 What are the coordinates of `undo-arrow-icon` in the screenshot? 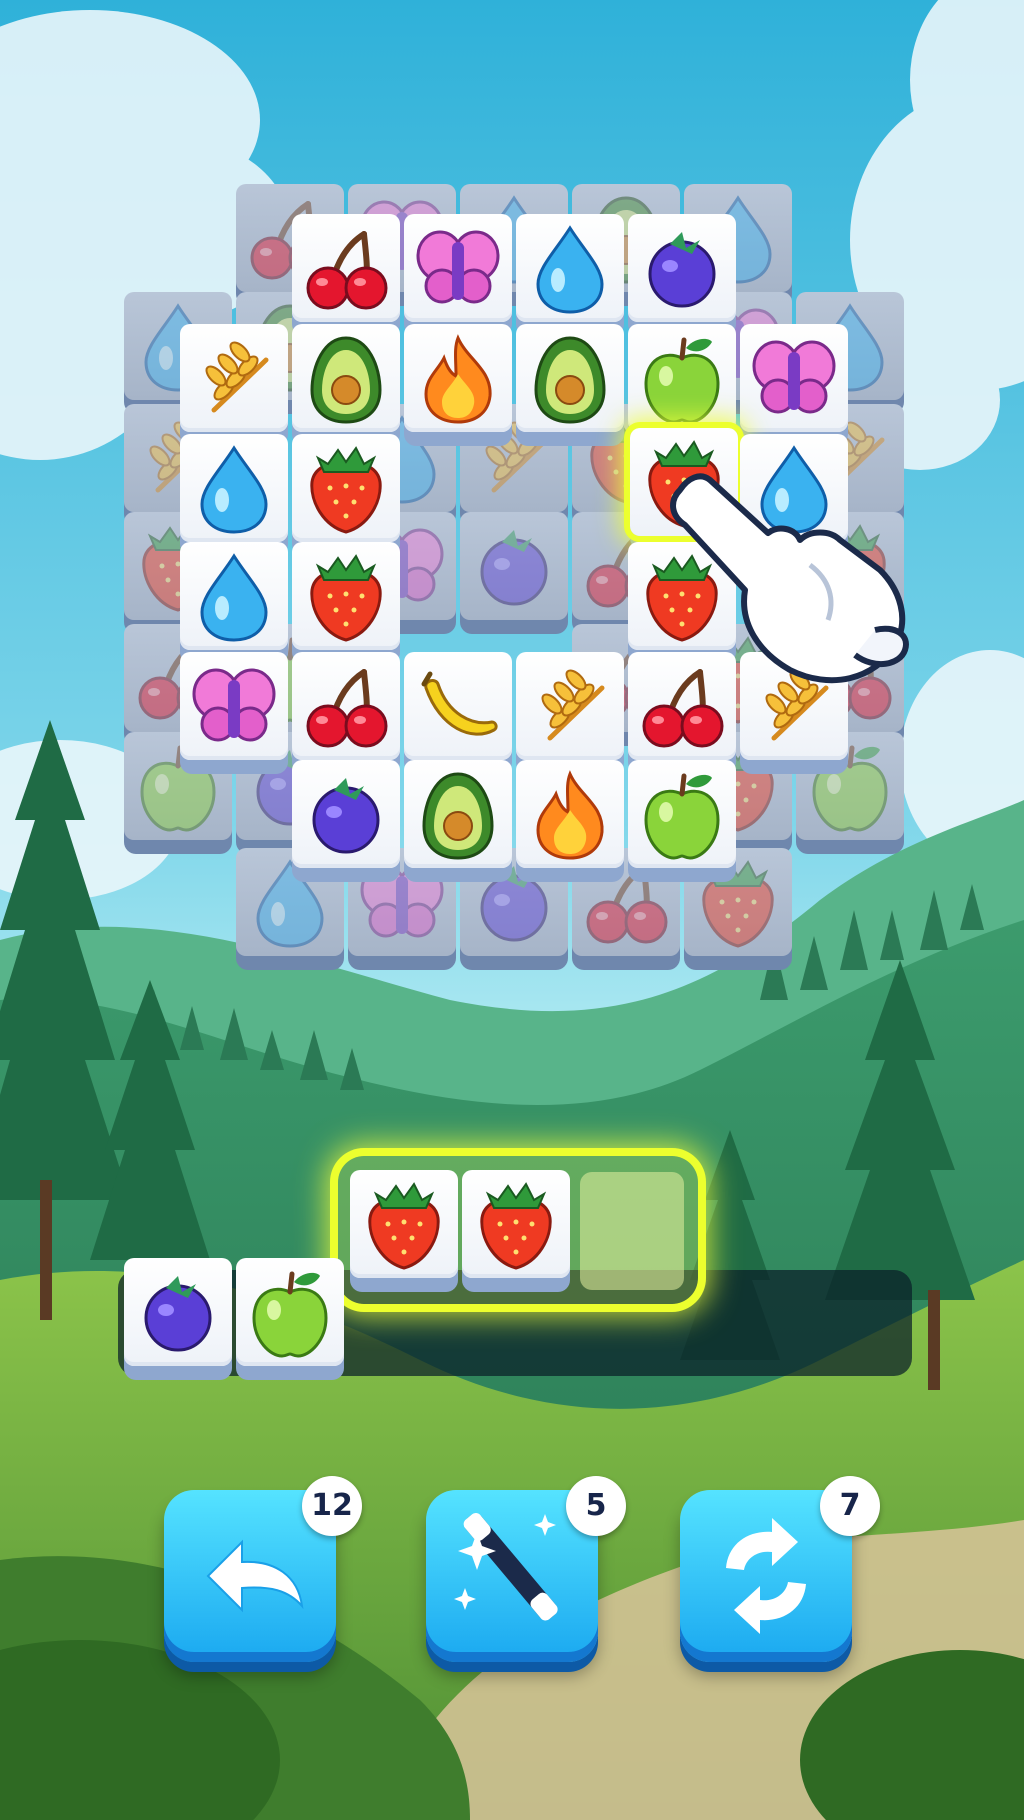 It's located at (255, 1576).